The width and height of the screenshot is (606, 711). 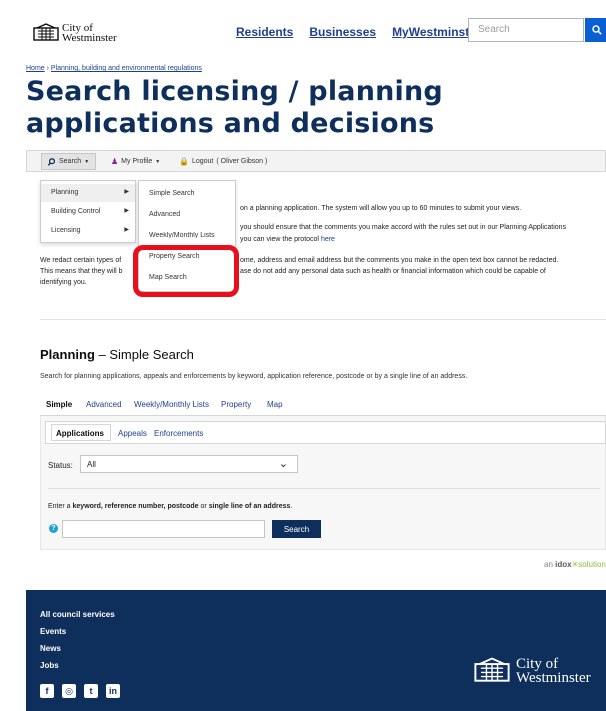 What do you see at coordinates (49, 665) in the screenshot?
I see `footer-link-jobs: Jobs` at bounding box center [49, 665].